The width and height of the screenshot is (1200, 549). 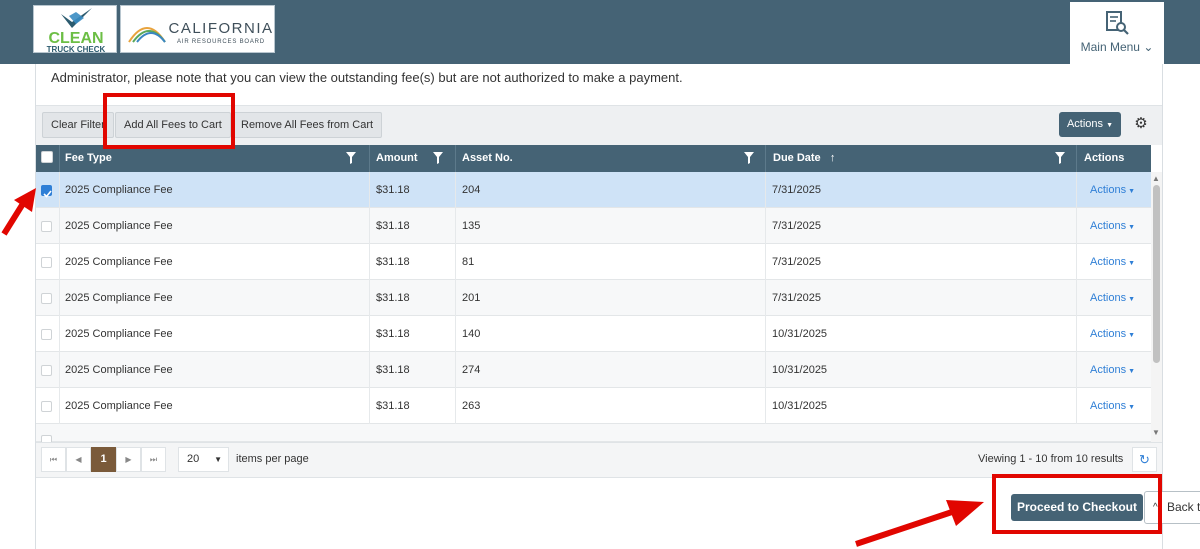 I want to click on next-page-icon: ▶, so click(x=128, y=459).